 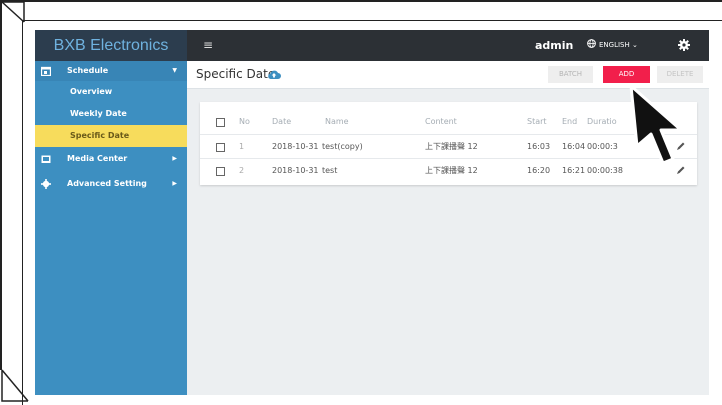 I want to click on header-duration: Duratio, so click(x=602, y=121).